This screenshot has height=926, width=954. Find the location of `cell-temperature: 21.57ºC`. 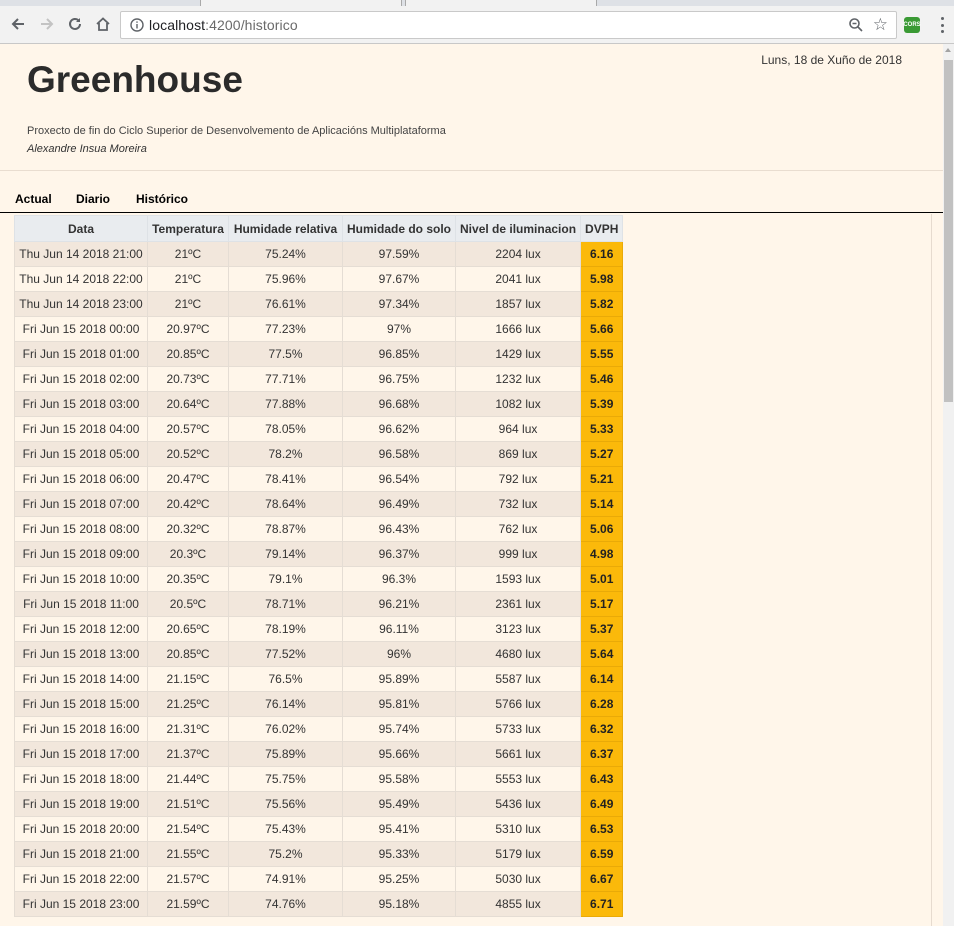

cell-temperature: 21.57ºC is located at coordinates (188, 879).